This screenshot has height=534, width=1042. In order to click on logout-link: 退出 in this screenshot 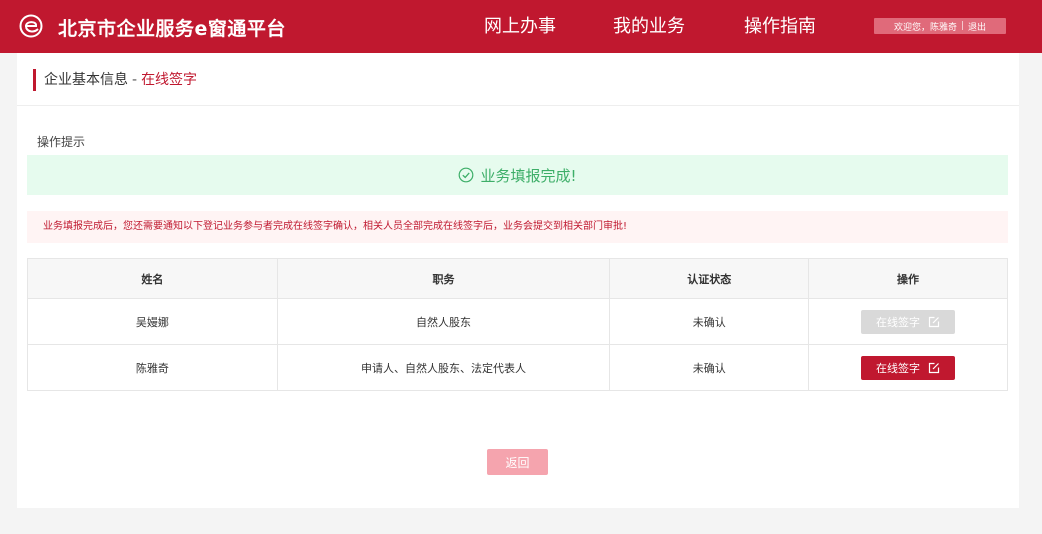, I will do `click(977, 26)`.